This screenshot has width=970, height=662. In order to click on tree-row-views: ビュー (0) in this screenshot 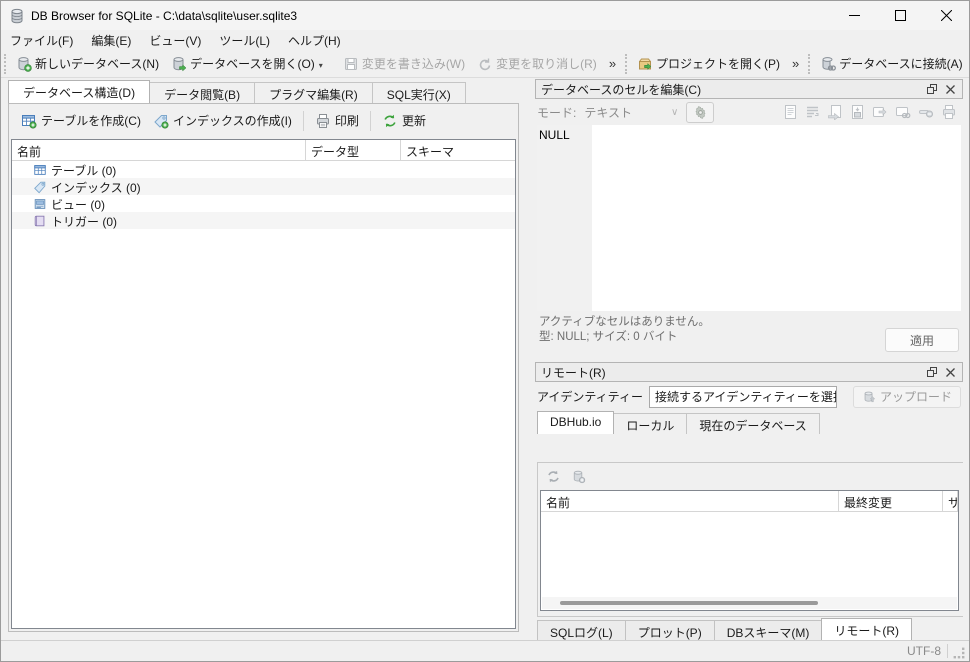, I will do `click(263, 203)`.